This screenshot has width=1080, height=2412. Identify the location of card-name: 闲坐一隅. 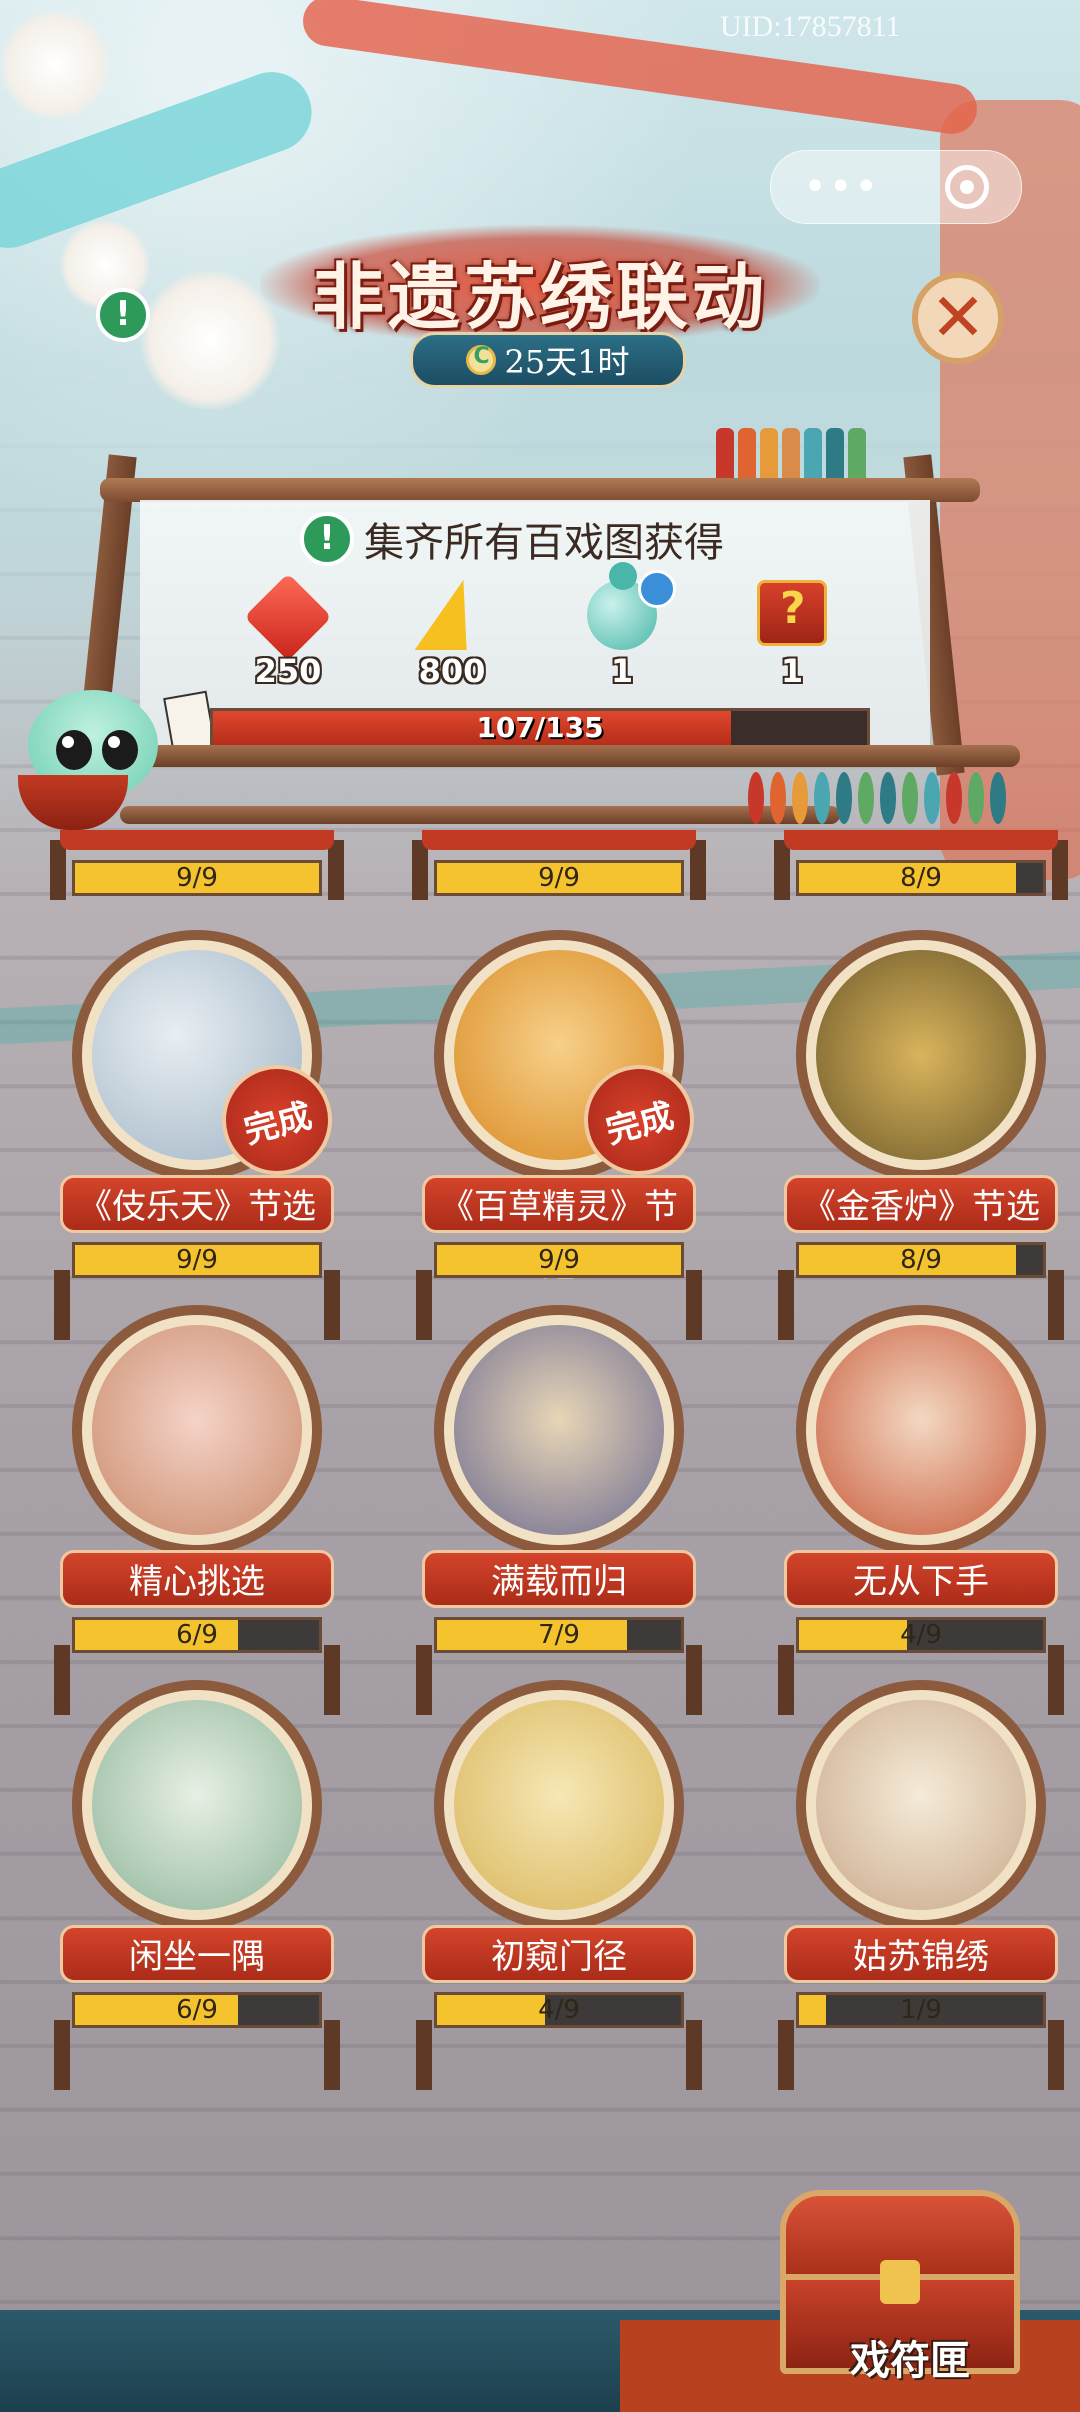
(197, 1954).